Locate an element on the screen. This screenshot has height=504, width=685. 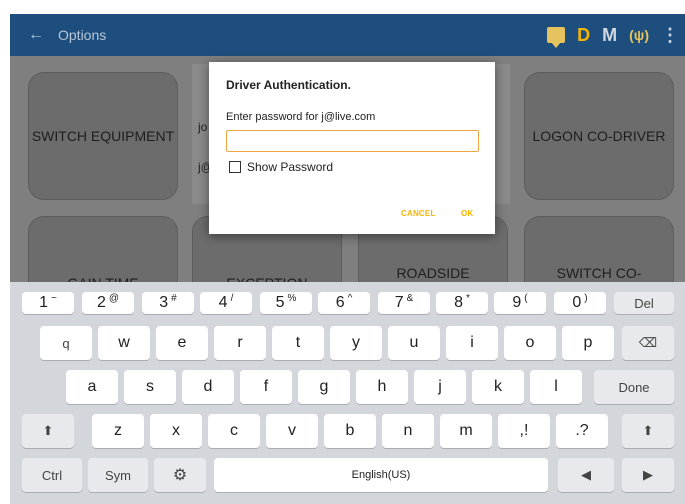
key-v: v is located at coordinates (292, 431).